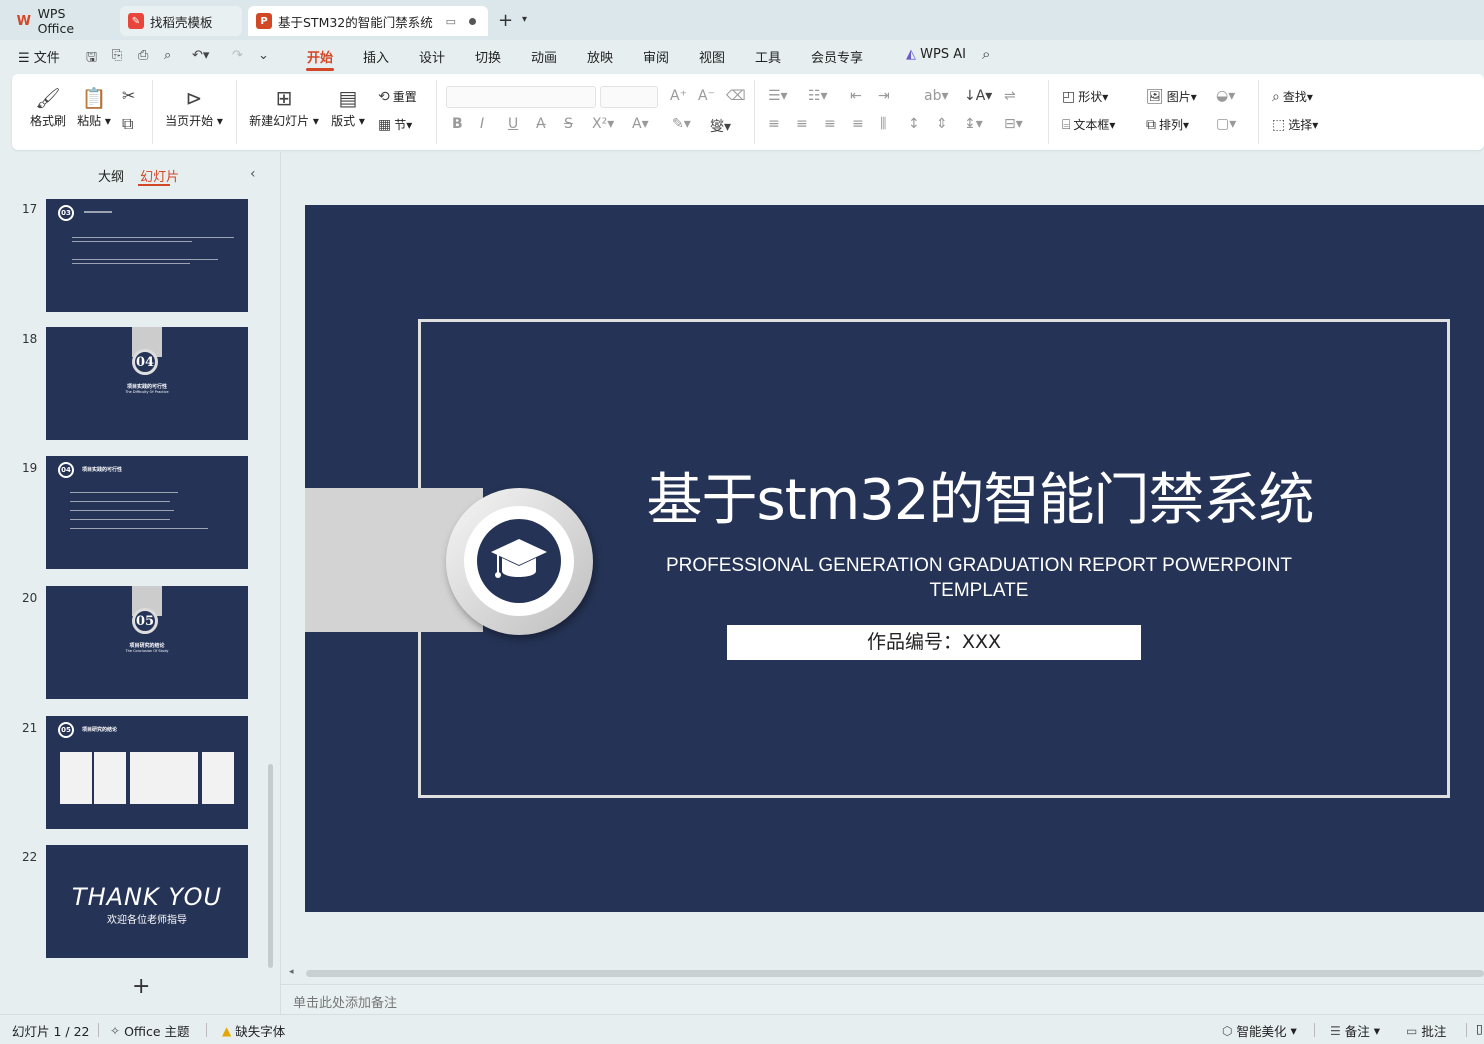 The width and height of the screenshot is (1484, 1044). I want to click on menu-design: 设计, so click(432, 56).